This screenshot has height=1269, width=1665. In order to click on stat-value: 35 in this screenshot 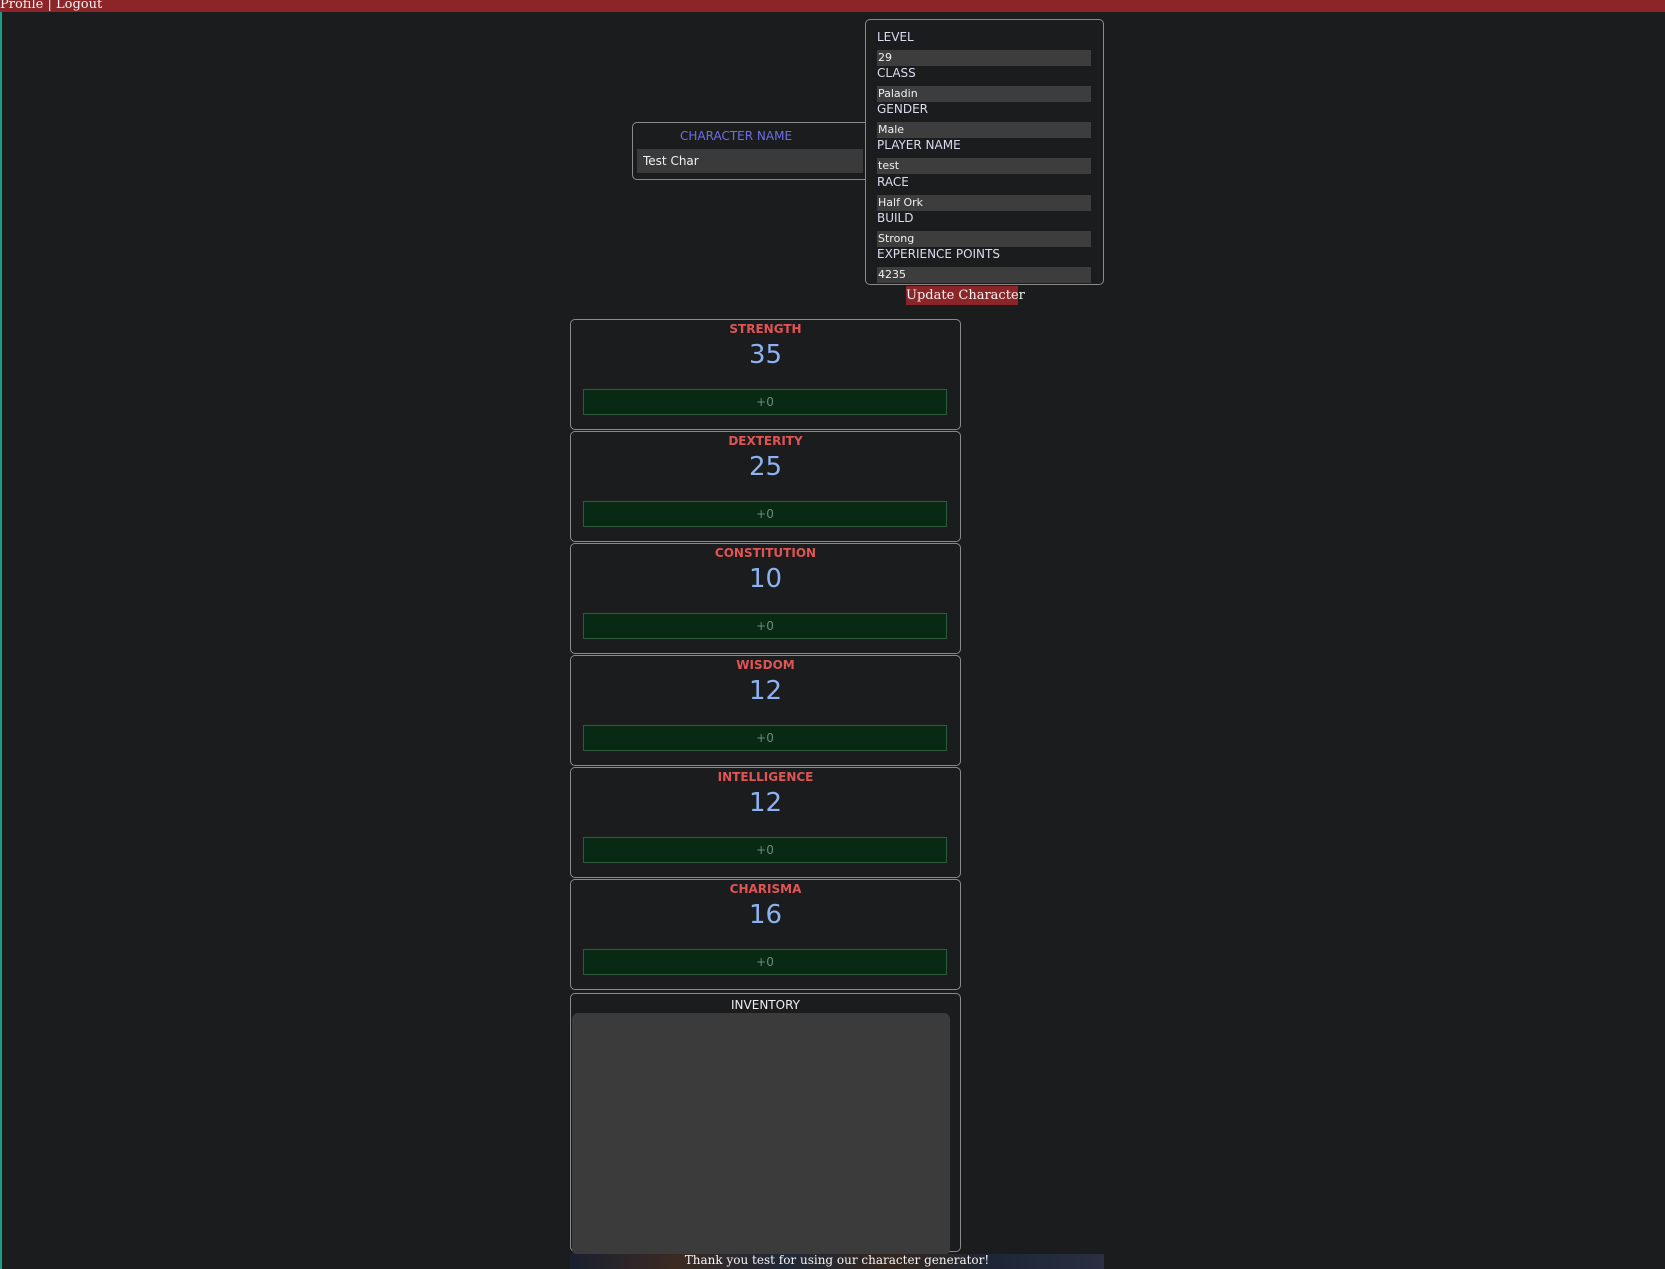, I will do `click(765, 355)`.